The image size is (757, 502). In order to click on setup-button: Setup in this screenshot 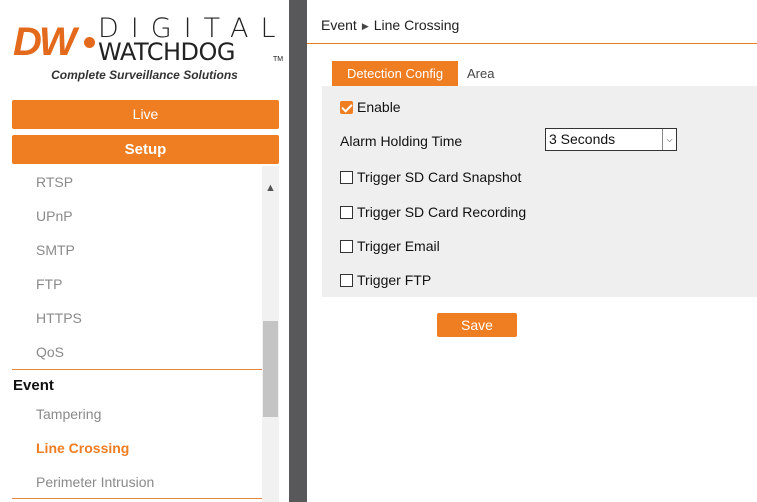, I will do `click(145, 149)`.